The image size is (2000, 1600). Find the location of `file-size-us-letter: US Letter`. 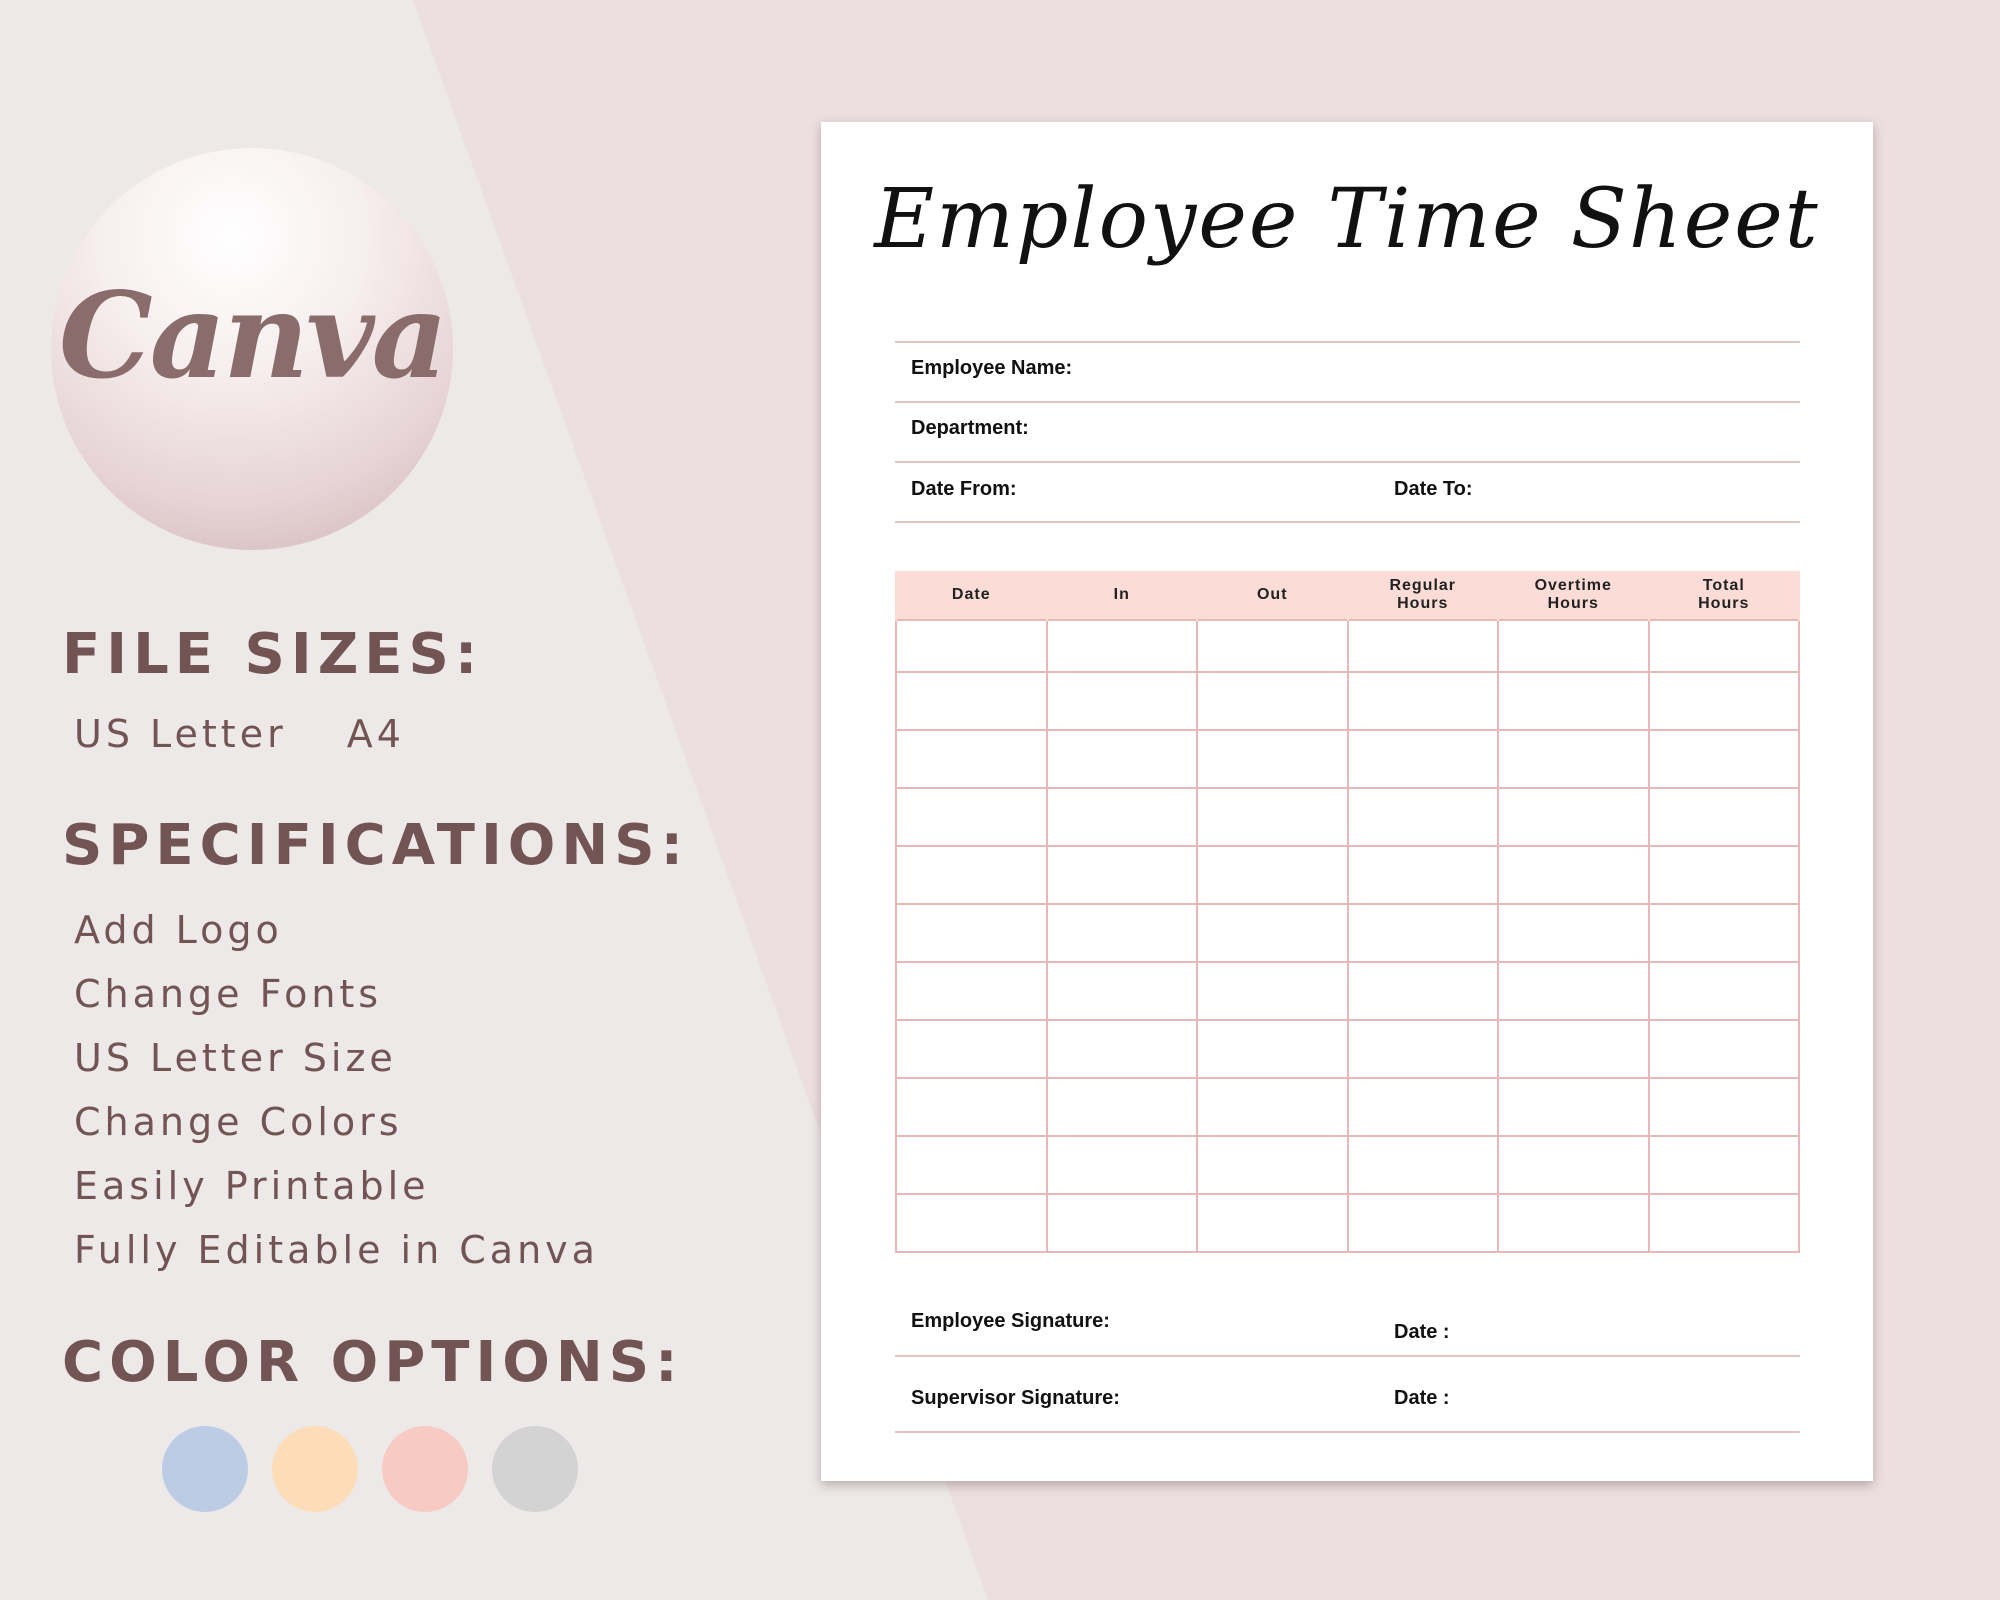

file-size-us-letter: US Letter is located at coordinates (180, 734).